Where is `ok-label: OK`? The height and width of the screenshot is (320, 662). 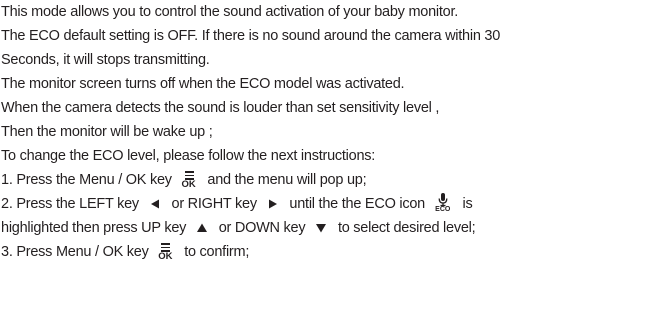
ok-label: OK is located at coordinates (188, 185).